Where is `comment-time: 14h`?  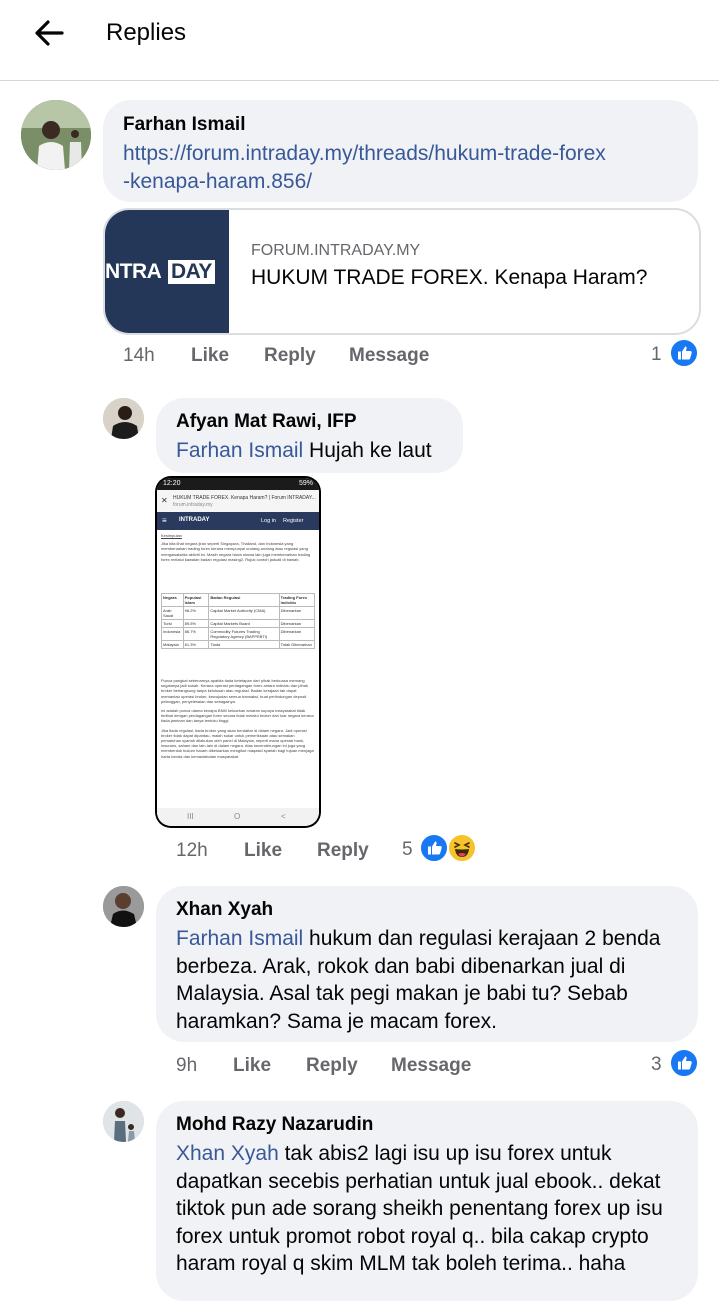 comment-time: 14h is located at coordinates (139, 355).